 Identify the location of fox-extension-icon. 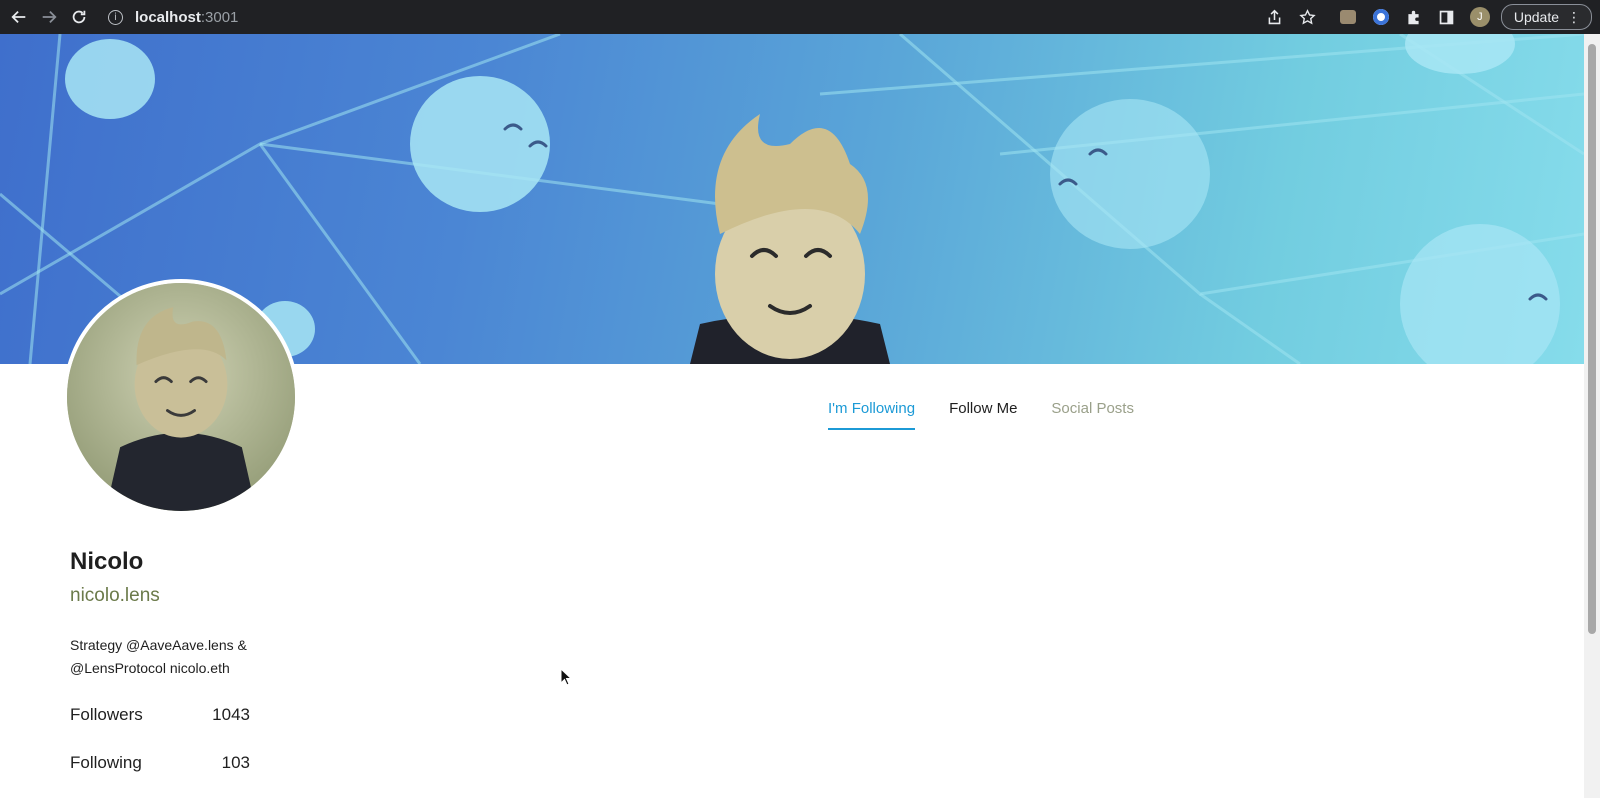
(1348, 17).